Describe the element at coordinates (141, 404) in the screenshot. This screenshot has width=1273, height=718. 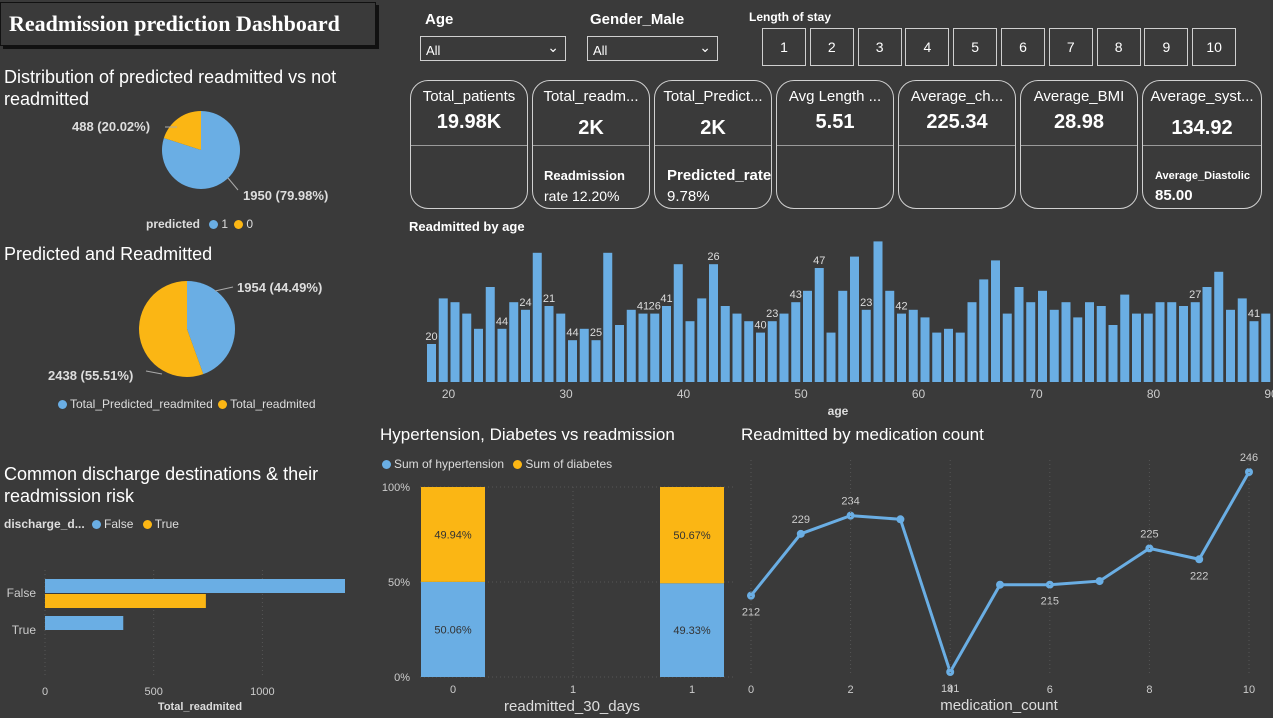
I see `pie2-legend-item-0: Total_Predicted_readmited` at that location.